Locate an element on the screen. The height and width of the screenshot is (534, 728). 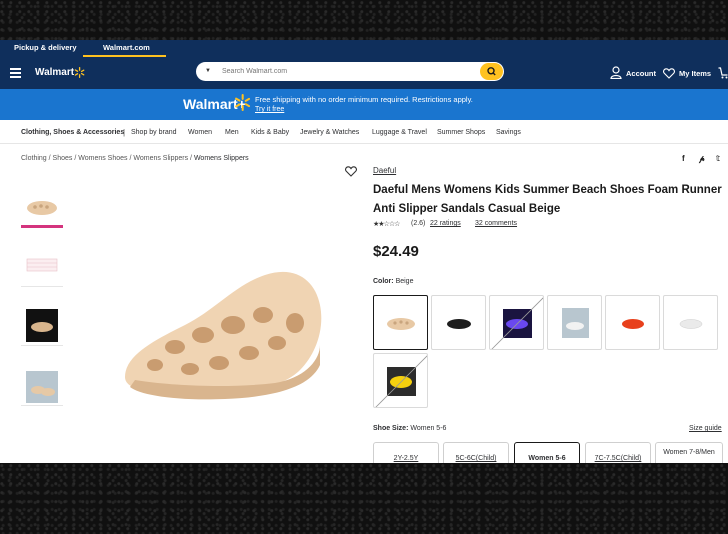
rating-value: (2.6) is located at coordinates (418, 223).